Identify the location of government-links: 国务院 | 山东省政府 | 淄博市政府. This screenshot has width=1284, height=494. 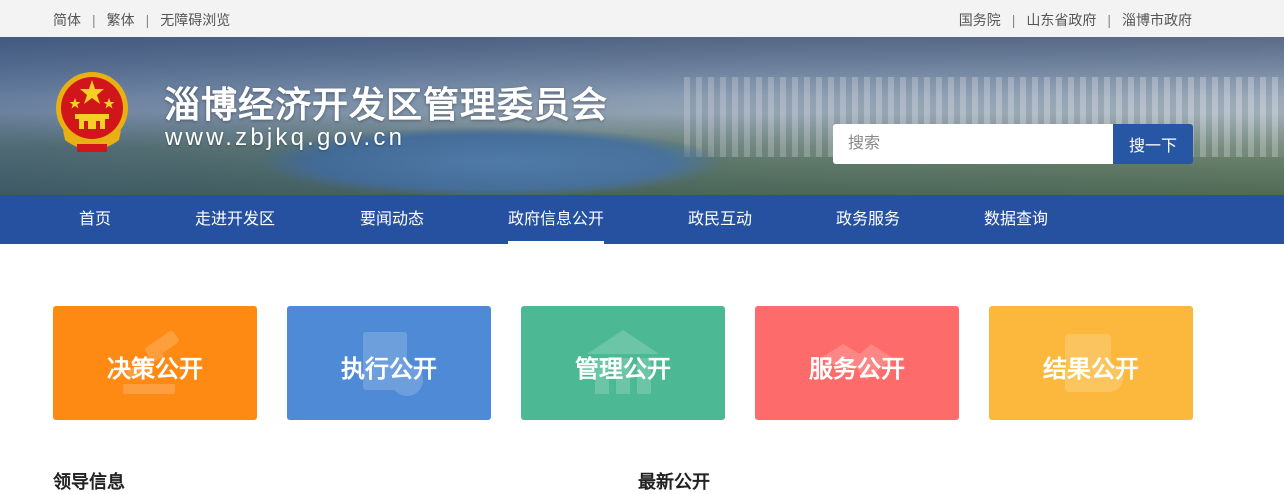
(1075, 20).